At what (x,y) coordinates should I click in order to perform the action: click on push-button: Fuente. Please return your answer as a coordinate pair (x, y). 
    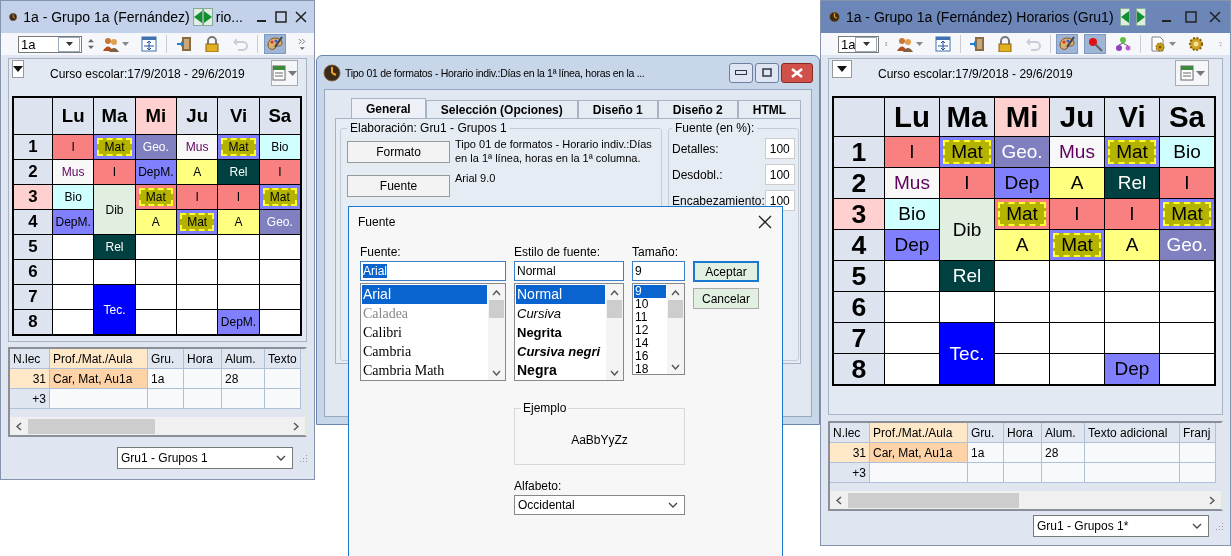
    Looking at the image, I should click on (398, 186).